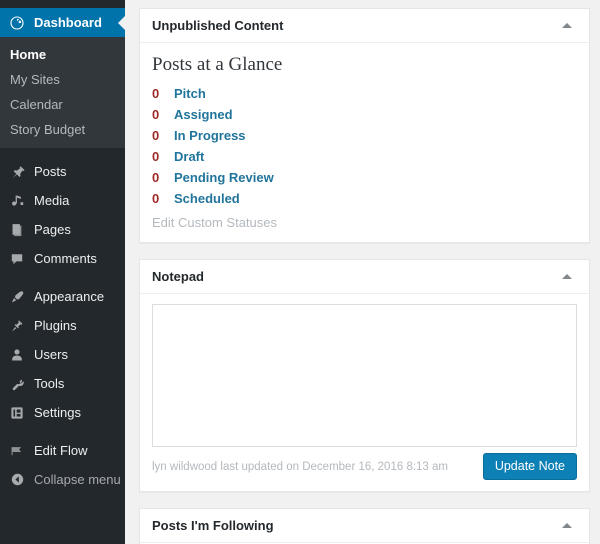 Image resolution: width=600 pixels, height=544 pixels. I want to click on sidebar-item-settings: Settings, so click(62, 412).